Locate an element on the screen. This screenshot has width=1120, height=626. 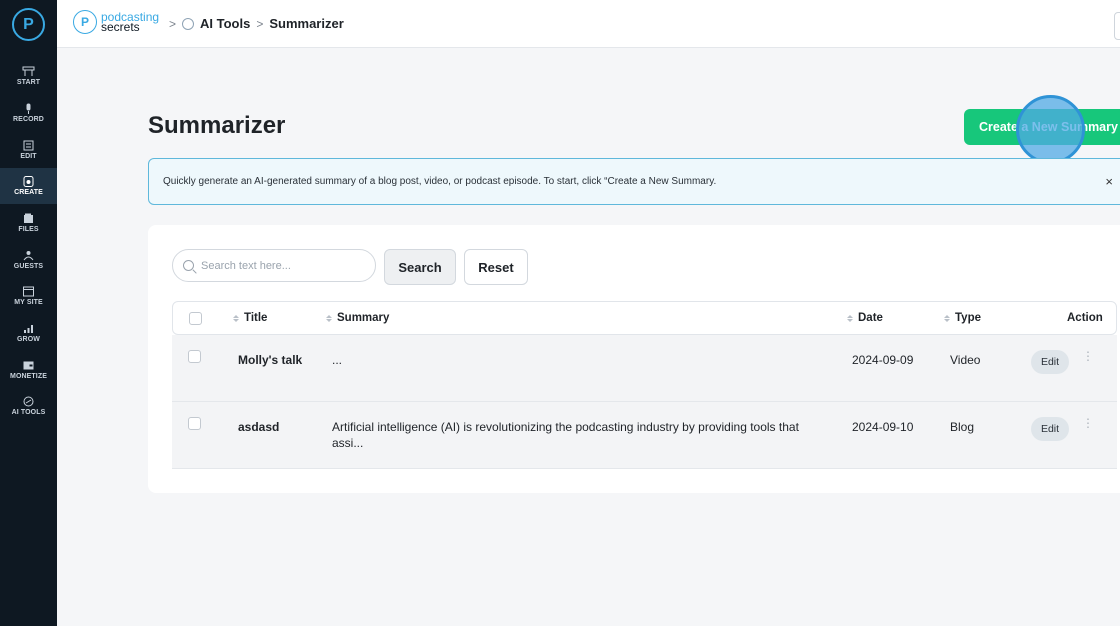
search-button: Search is located at coordinates (420, 267).